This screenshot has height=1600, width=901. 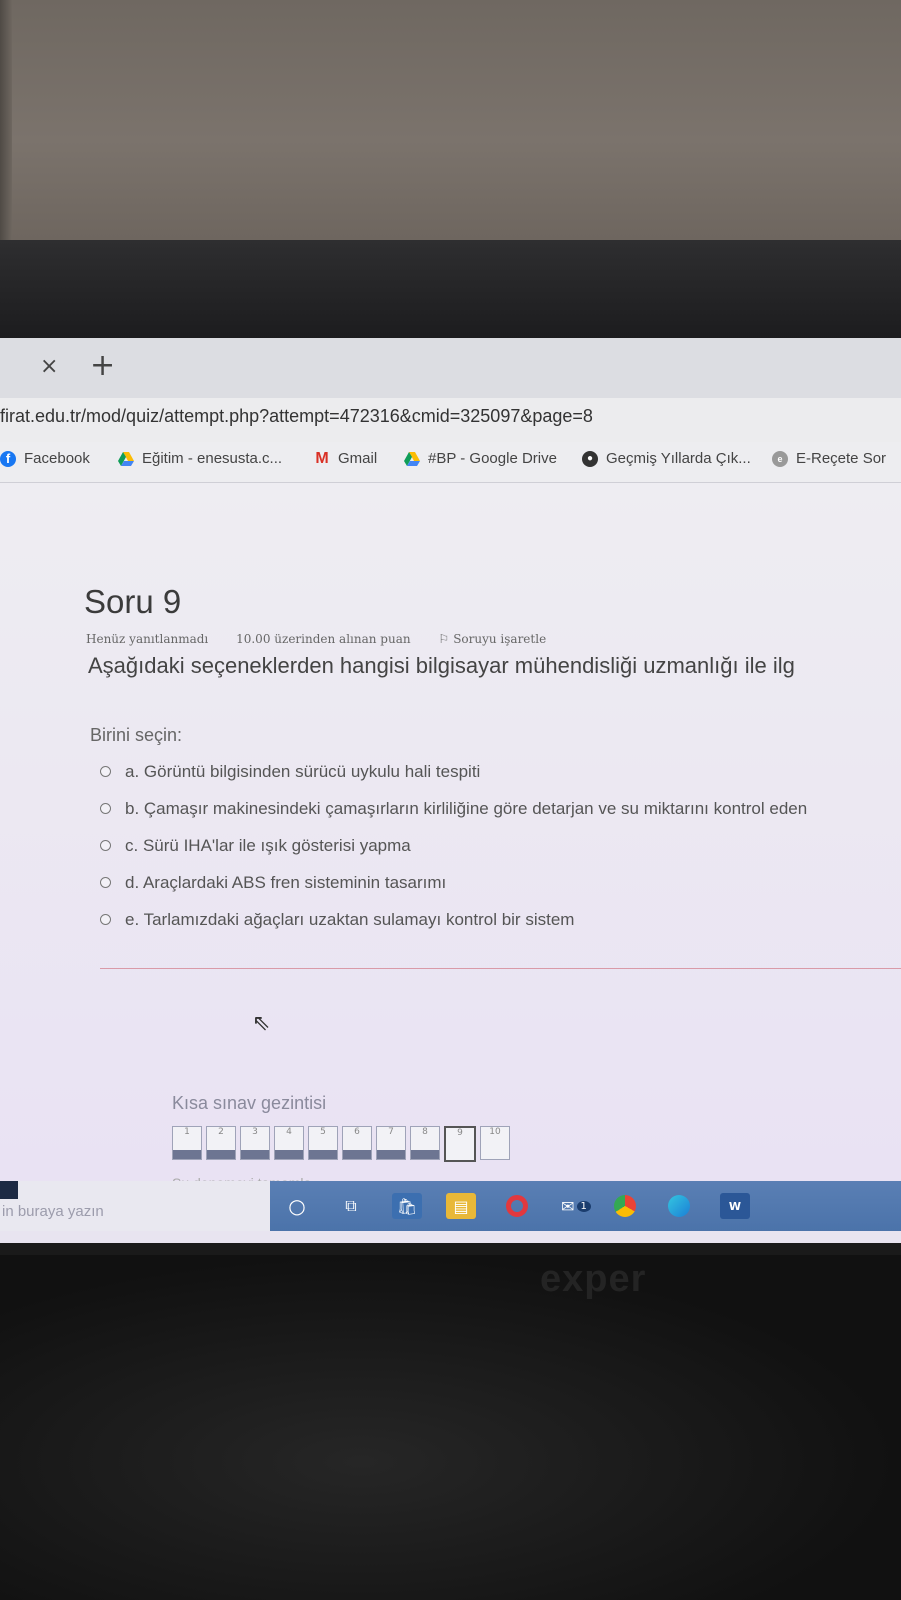 What do you see at coordinates (341, 1144) in the screenshot?
I see `quiz-navigation-grid: 1 2 3 4 5 6 7 8 9 10` at bounding box center [341, 1144].